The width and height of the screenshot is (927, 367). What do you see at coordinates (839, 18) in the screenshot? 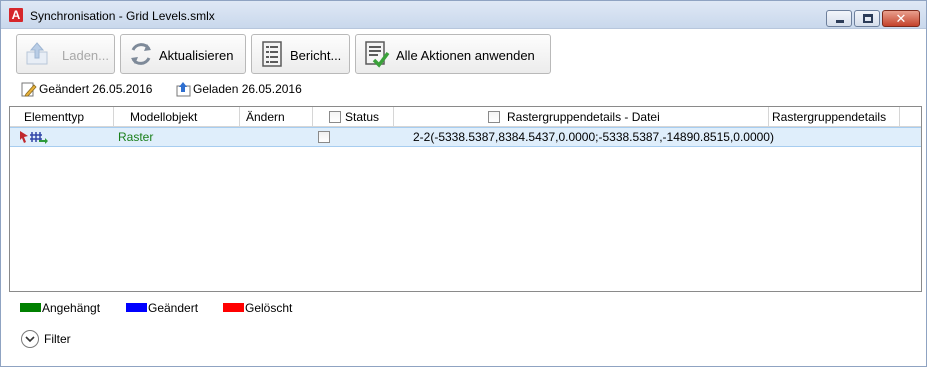
I see `minimize-button` at bounding box center [839, 18].